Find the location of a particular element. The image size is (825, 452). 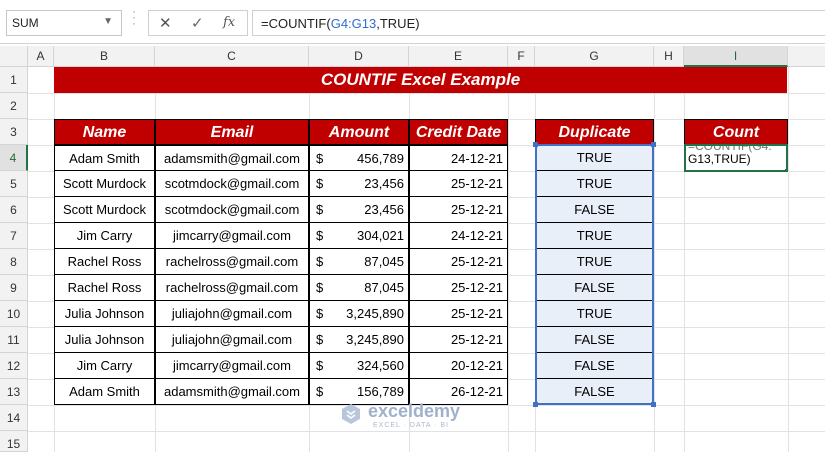

name-box: SUM ▼ is located at coordinates (64, 23).